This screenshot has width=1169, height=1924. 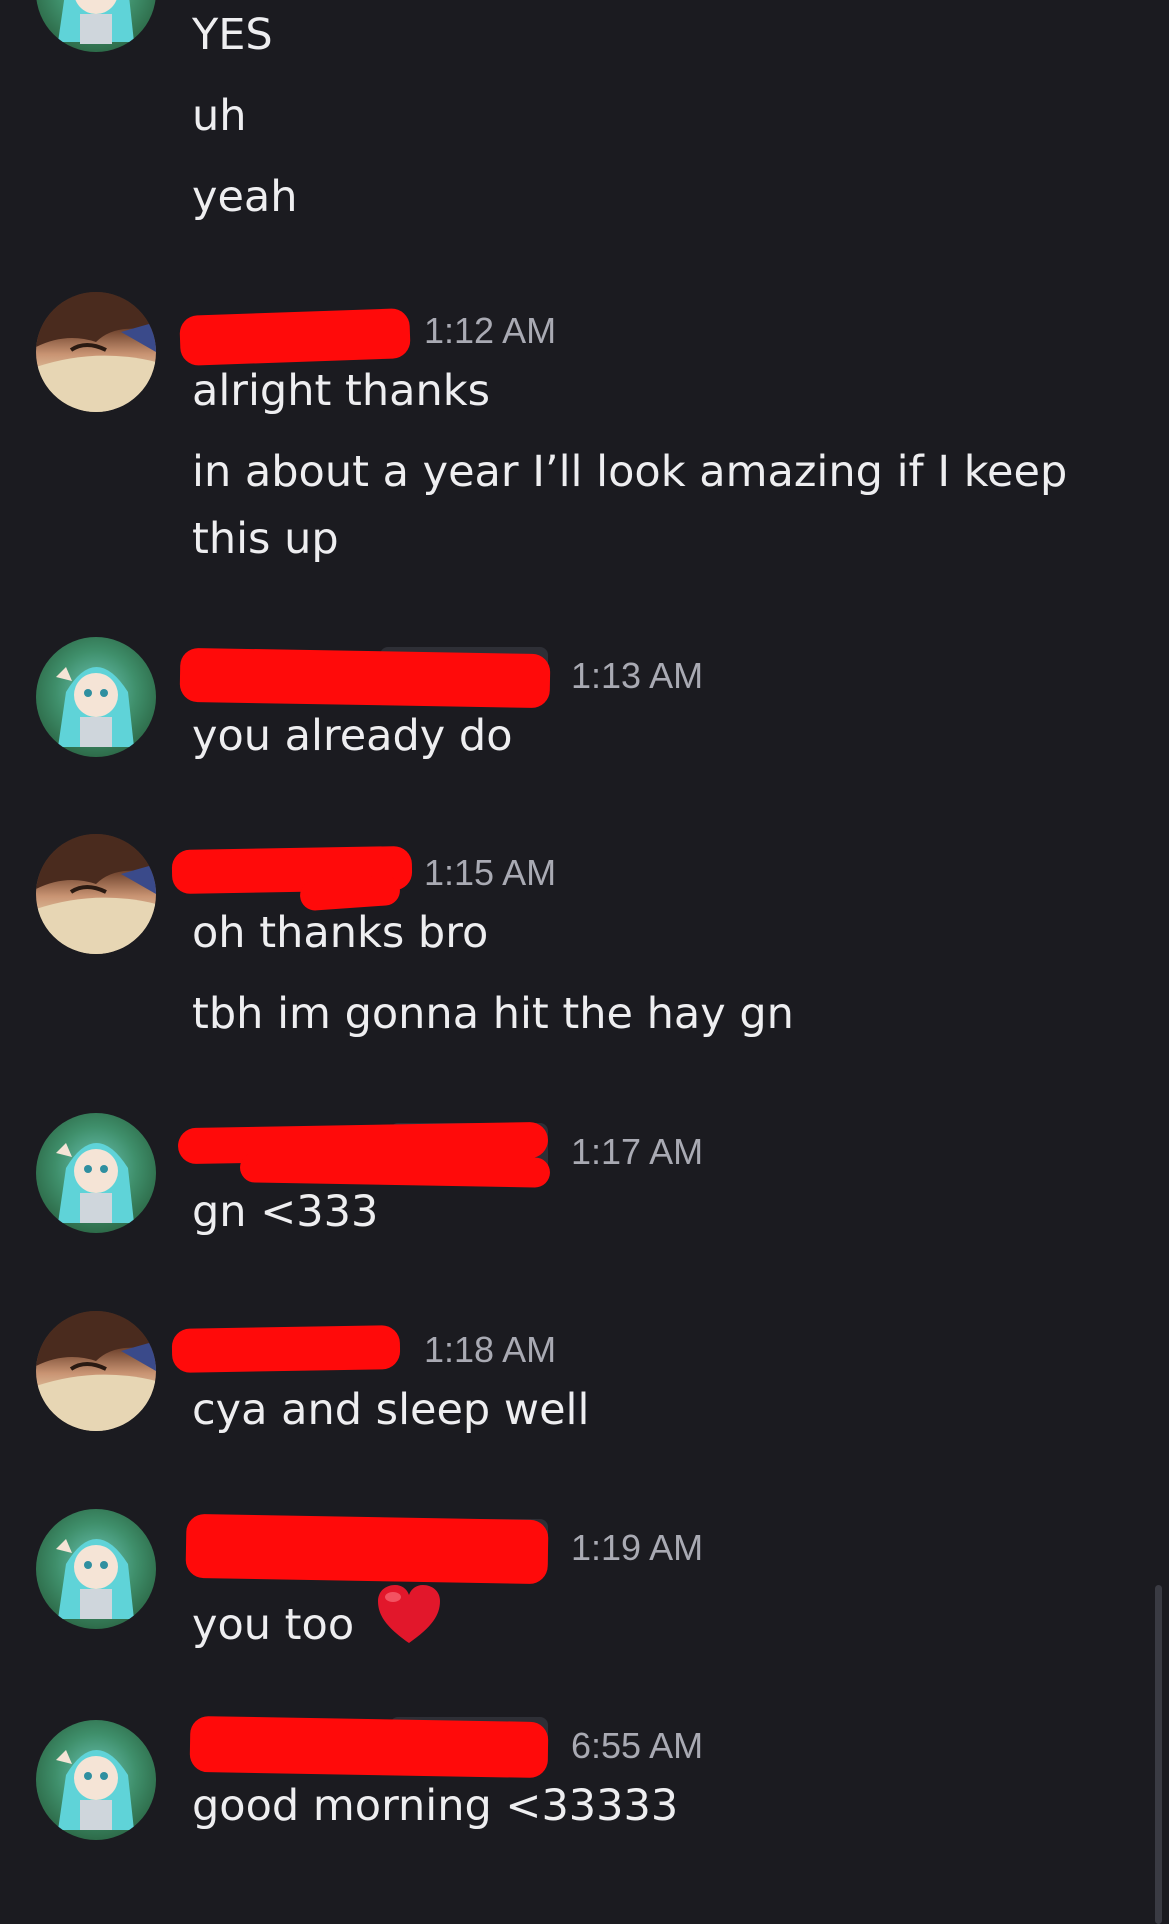 I want to click on message-text-row: you too, so click(x=317, y=1619).